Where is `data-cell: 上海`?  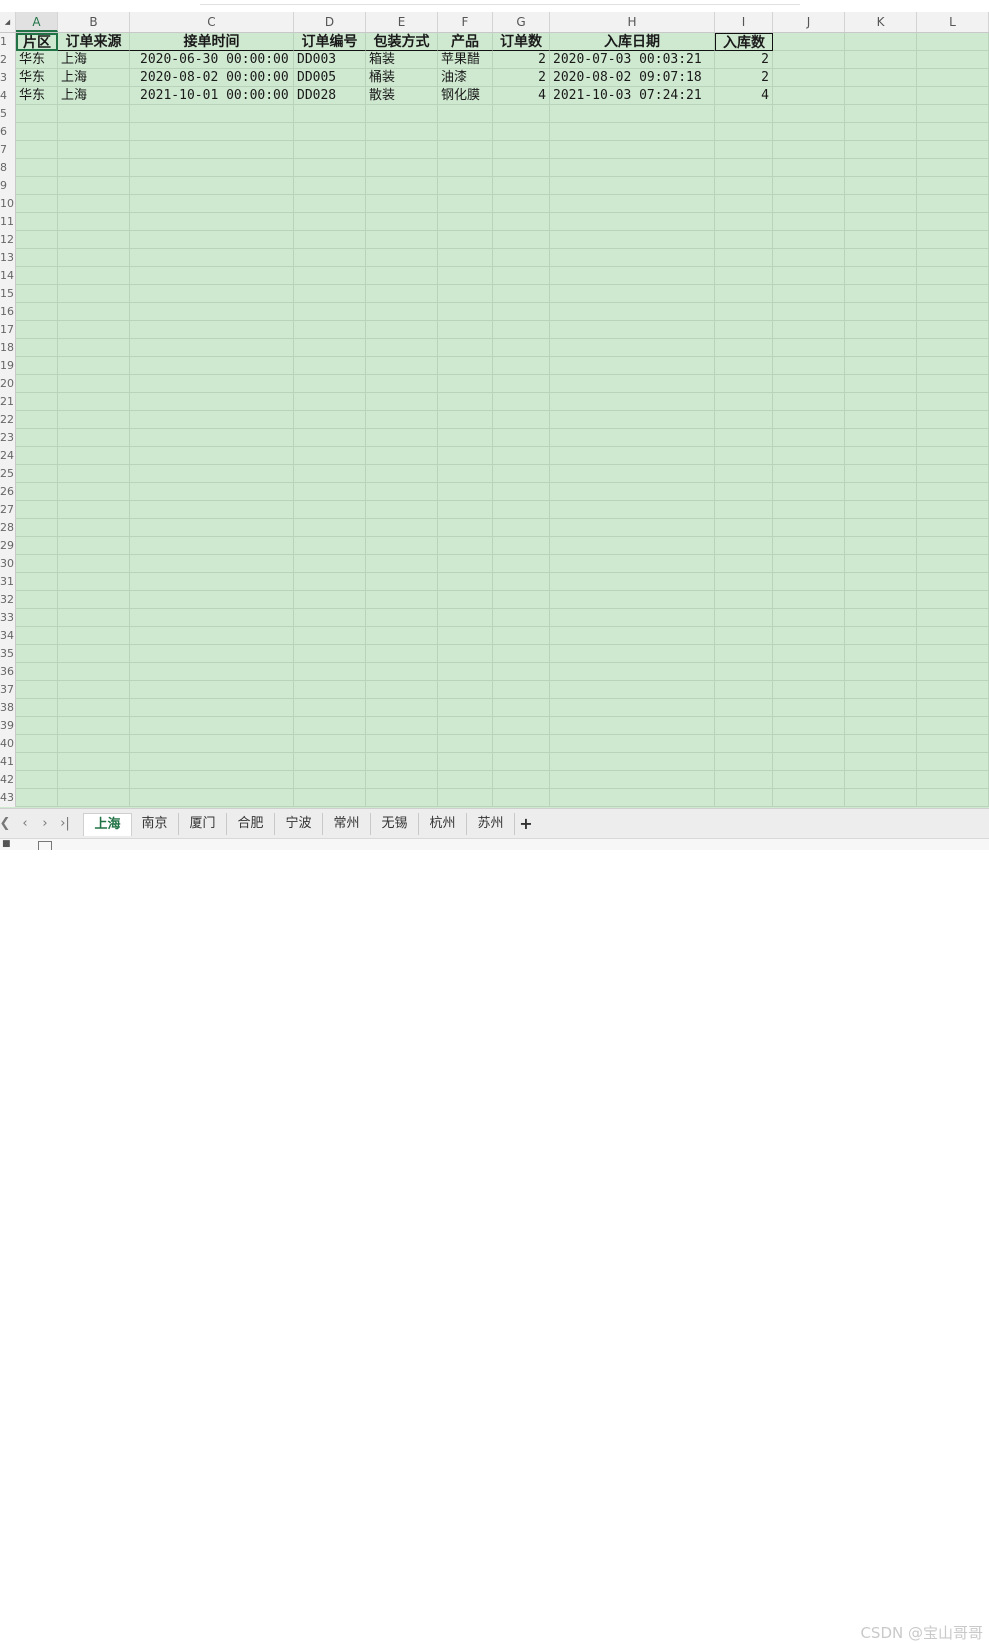 data-cell: 上海 is located at coordinates (94, 96).